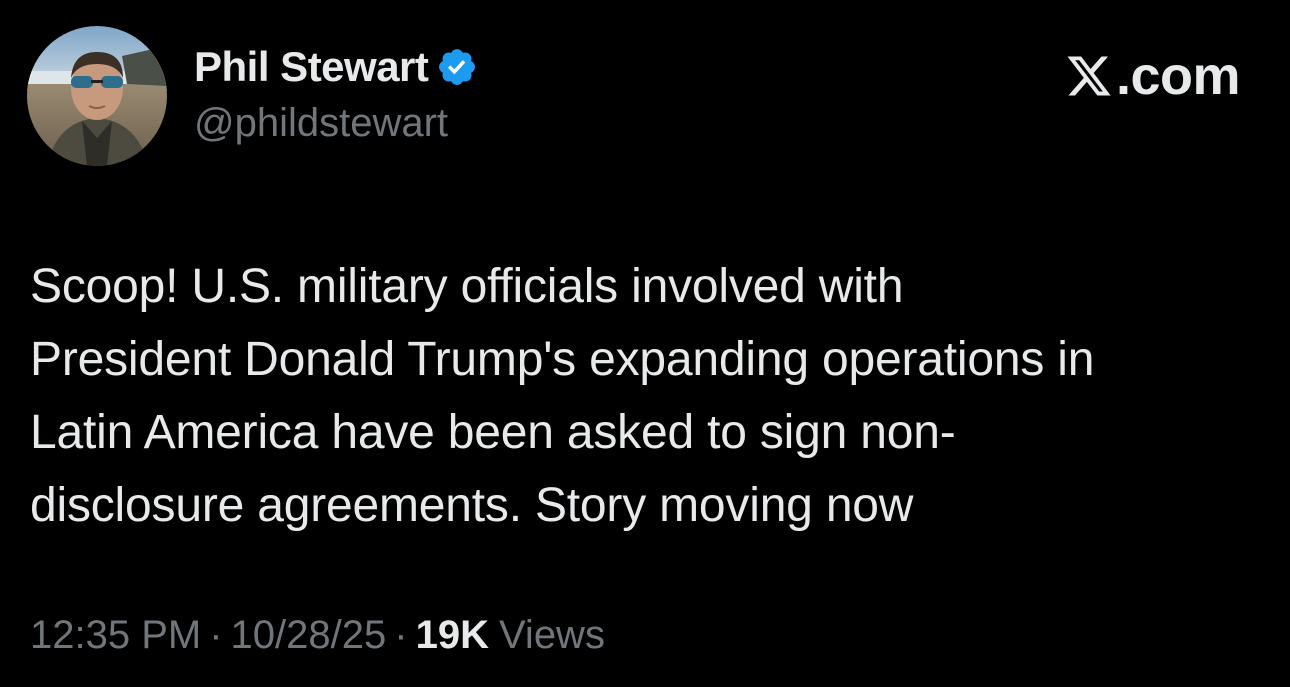  What do you see at coordinates (1178, 76) in the screenshot?
I see `brand-domain-label: .com` at bounding box center [1178, 76].